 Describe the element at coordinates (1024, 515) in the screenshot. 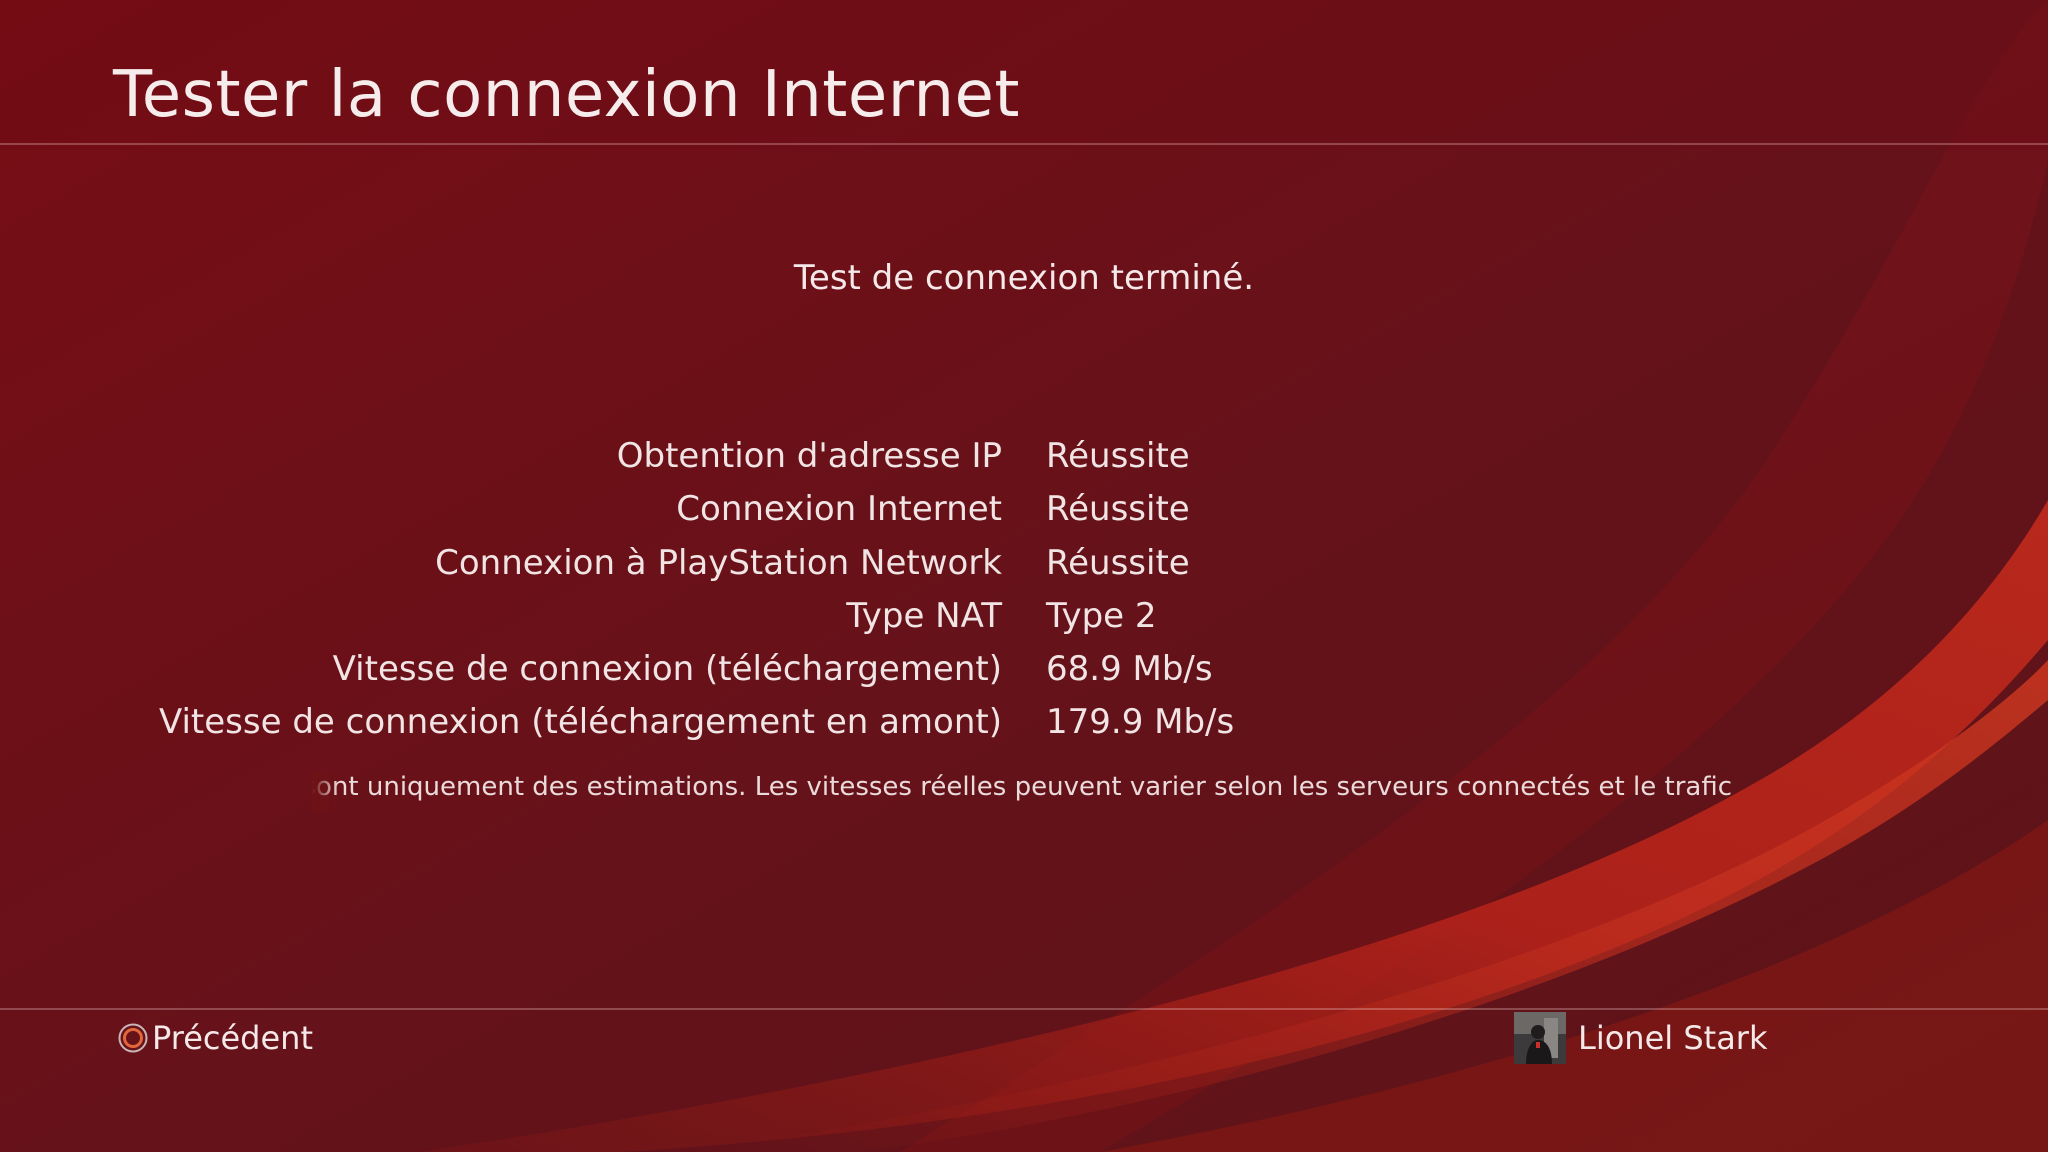

I see `result-row-internet: Connexion Internet Réussite` at that location.